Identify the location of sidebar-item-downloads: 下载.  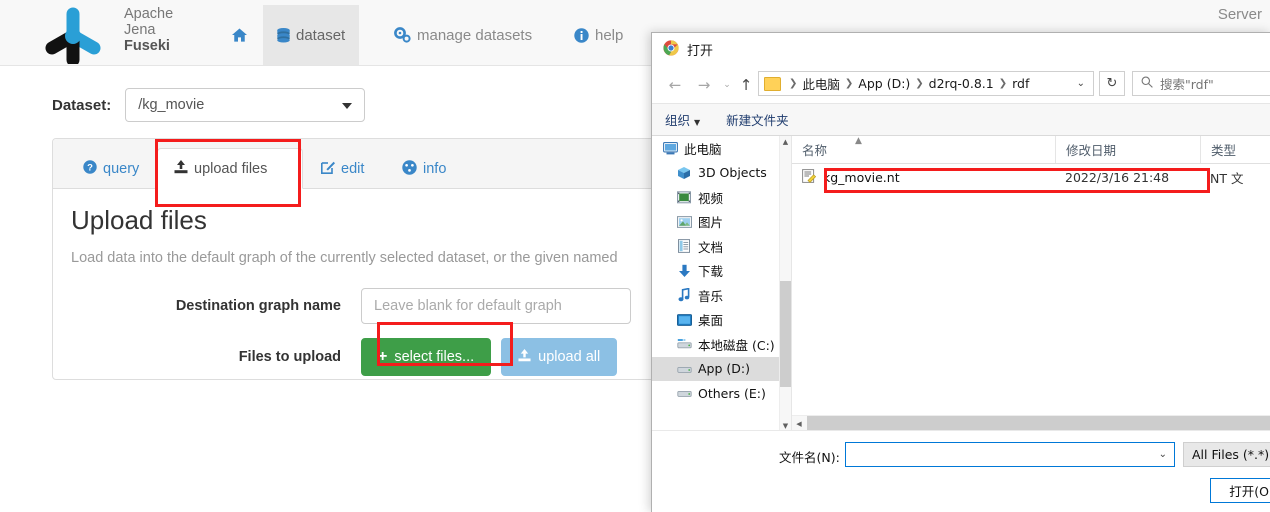
(716, 271).